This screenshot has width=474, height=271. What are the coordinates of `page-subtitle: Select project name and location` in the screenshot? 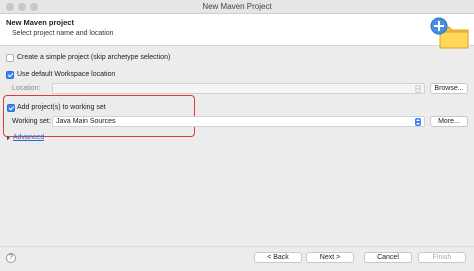 It's located at (63, 33).